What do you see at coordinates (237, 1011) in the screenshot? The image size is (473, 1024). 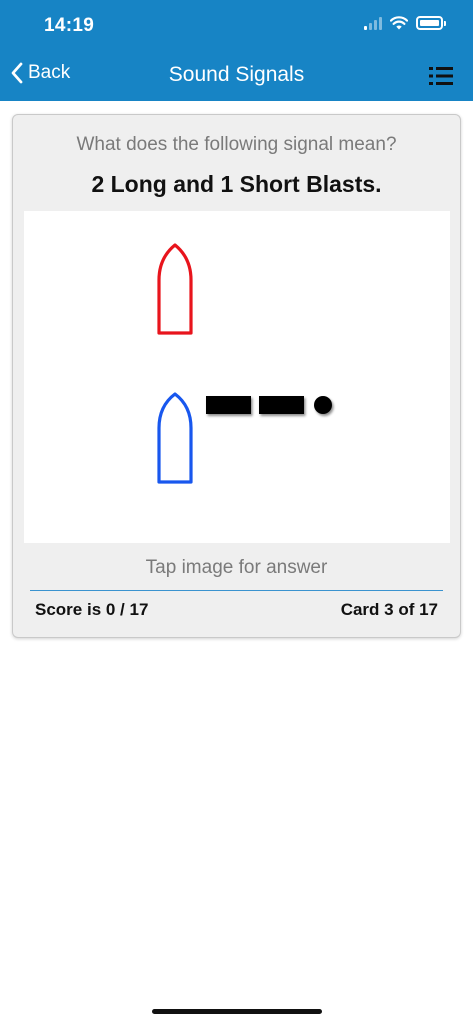 I see `home-indicator` at bounding box center [237, 1011].